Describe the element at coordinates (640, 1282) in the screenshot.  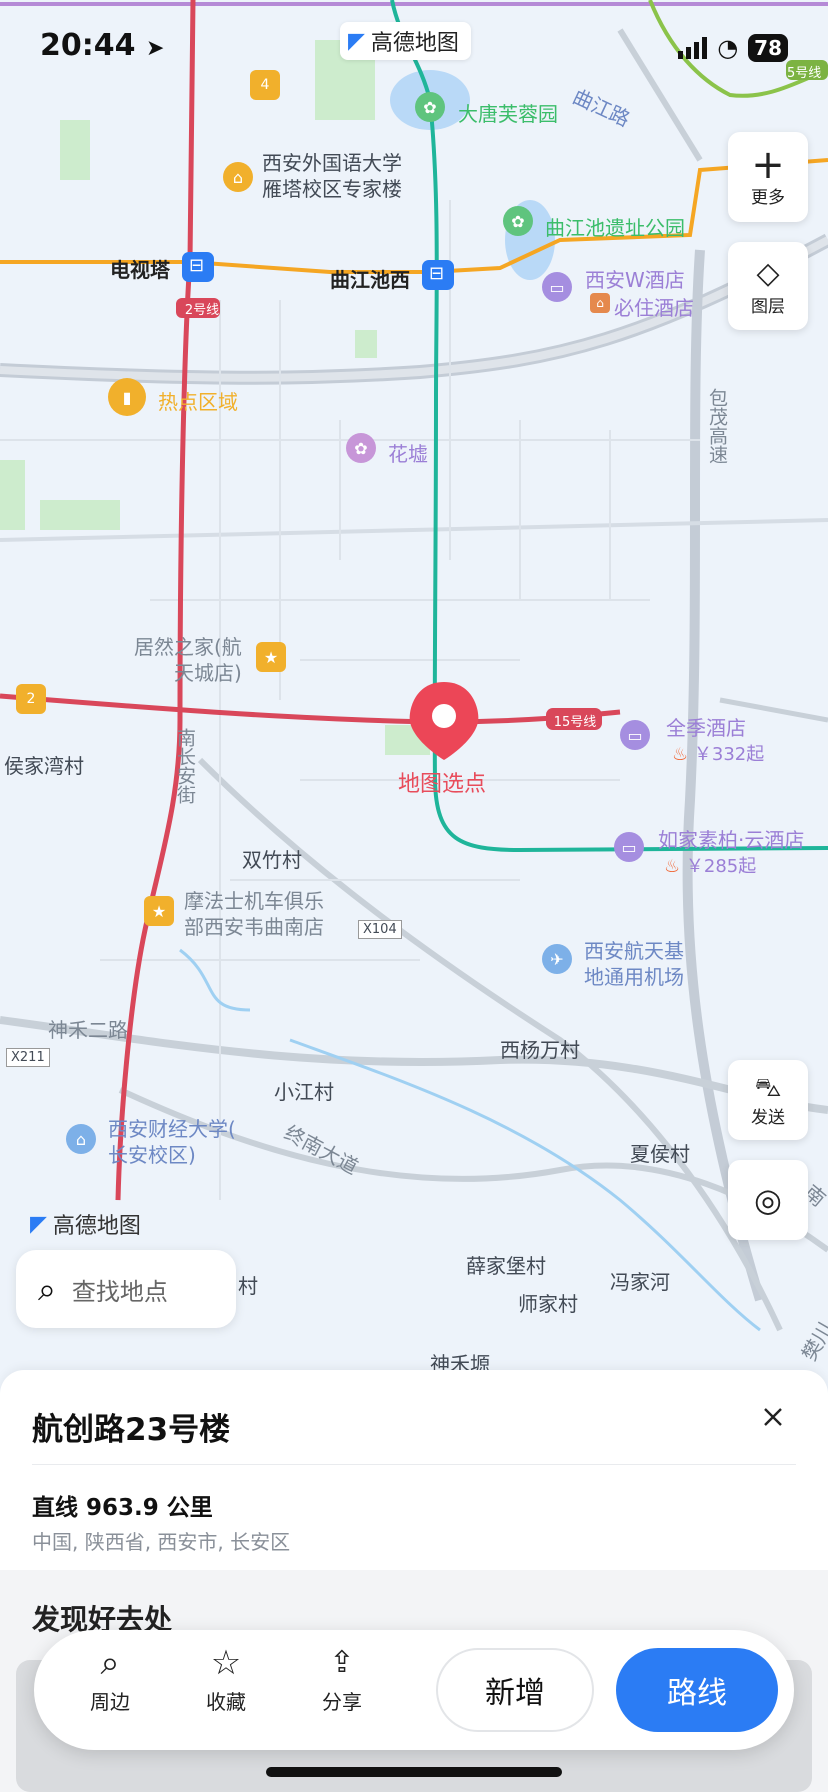
I see `place-label: 冯家河` at that location.